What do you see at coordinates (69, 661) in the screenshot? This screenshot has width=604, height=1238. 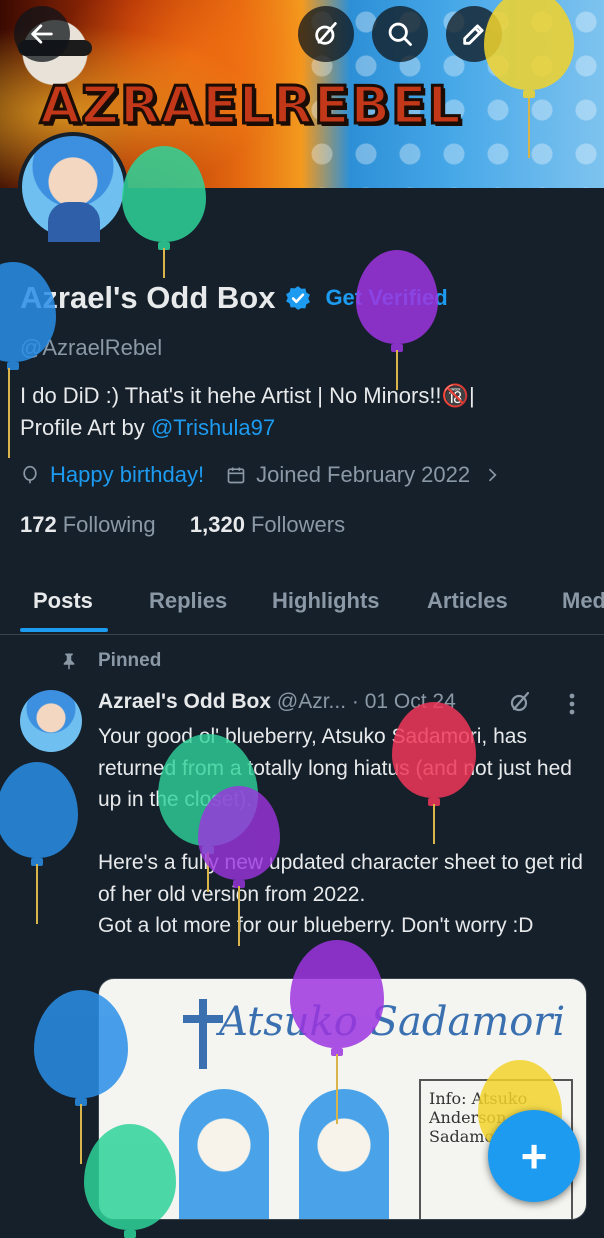 I see `pin-icon` at bounding box center [69, 661].